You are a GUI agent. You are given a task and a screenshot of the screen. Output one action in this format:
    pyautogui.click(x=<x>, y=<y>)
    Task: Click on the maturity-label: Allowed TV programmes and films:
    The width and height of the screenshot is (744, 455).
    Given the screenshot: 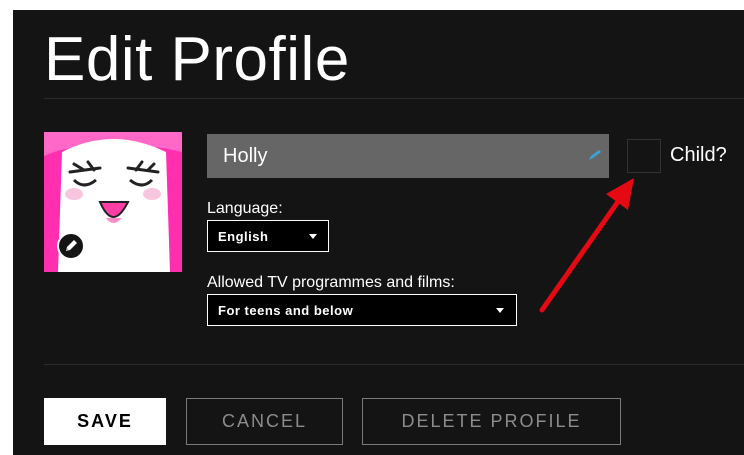 What is the action you would take?
    pyautogui.click(x=331, y=282)
    